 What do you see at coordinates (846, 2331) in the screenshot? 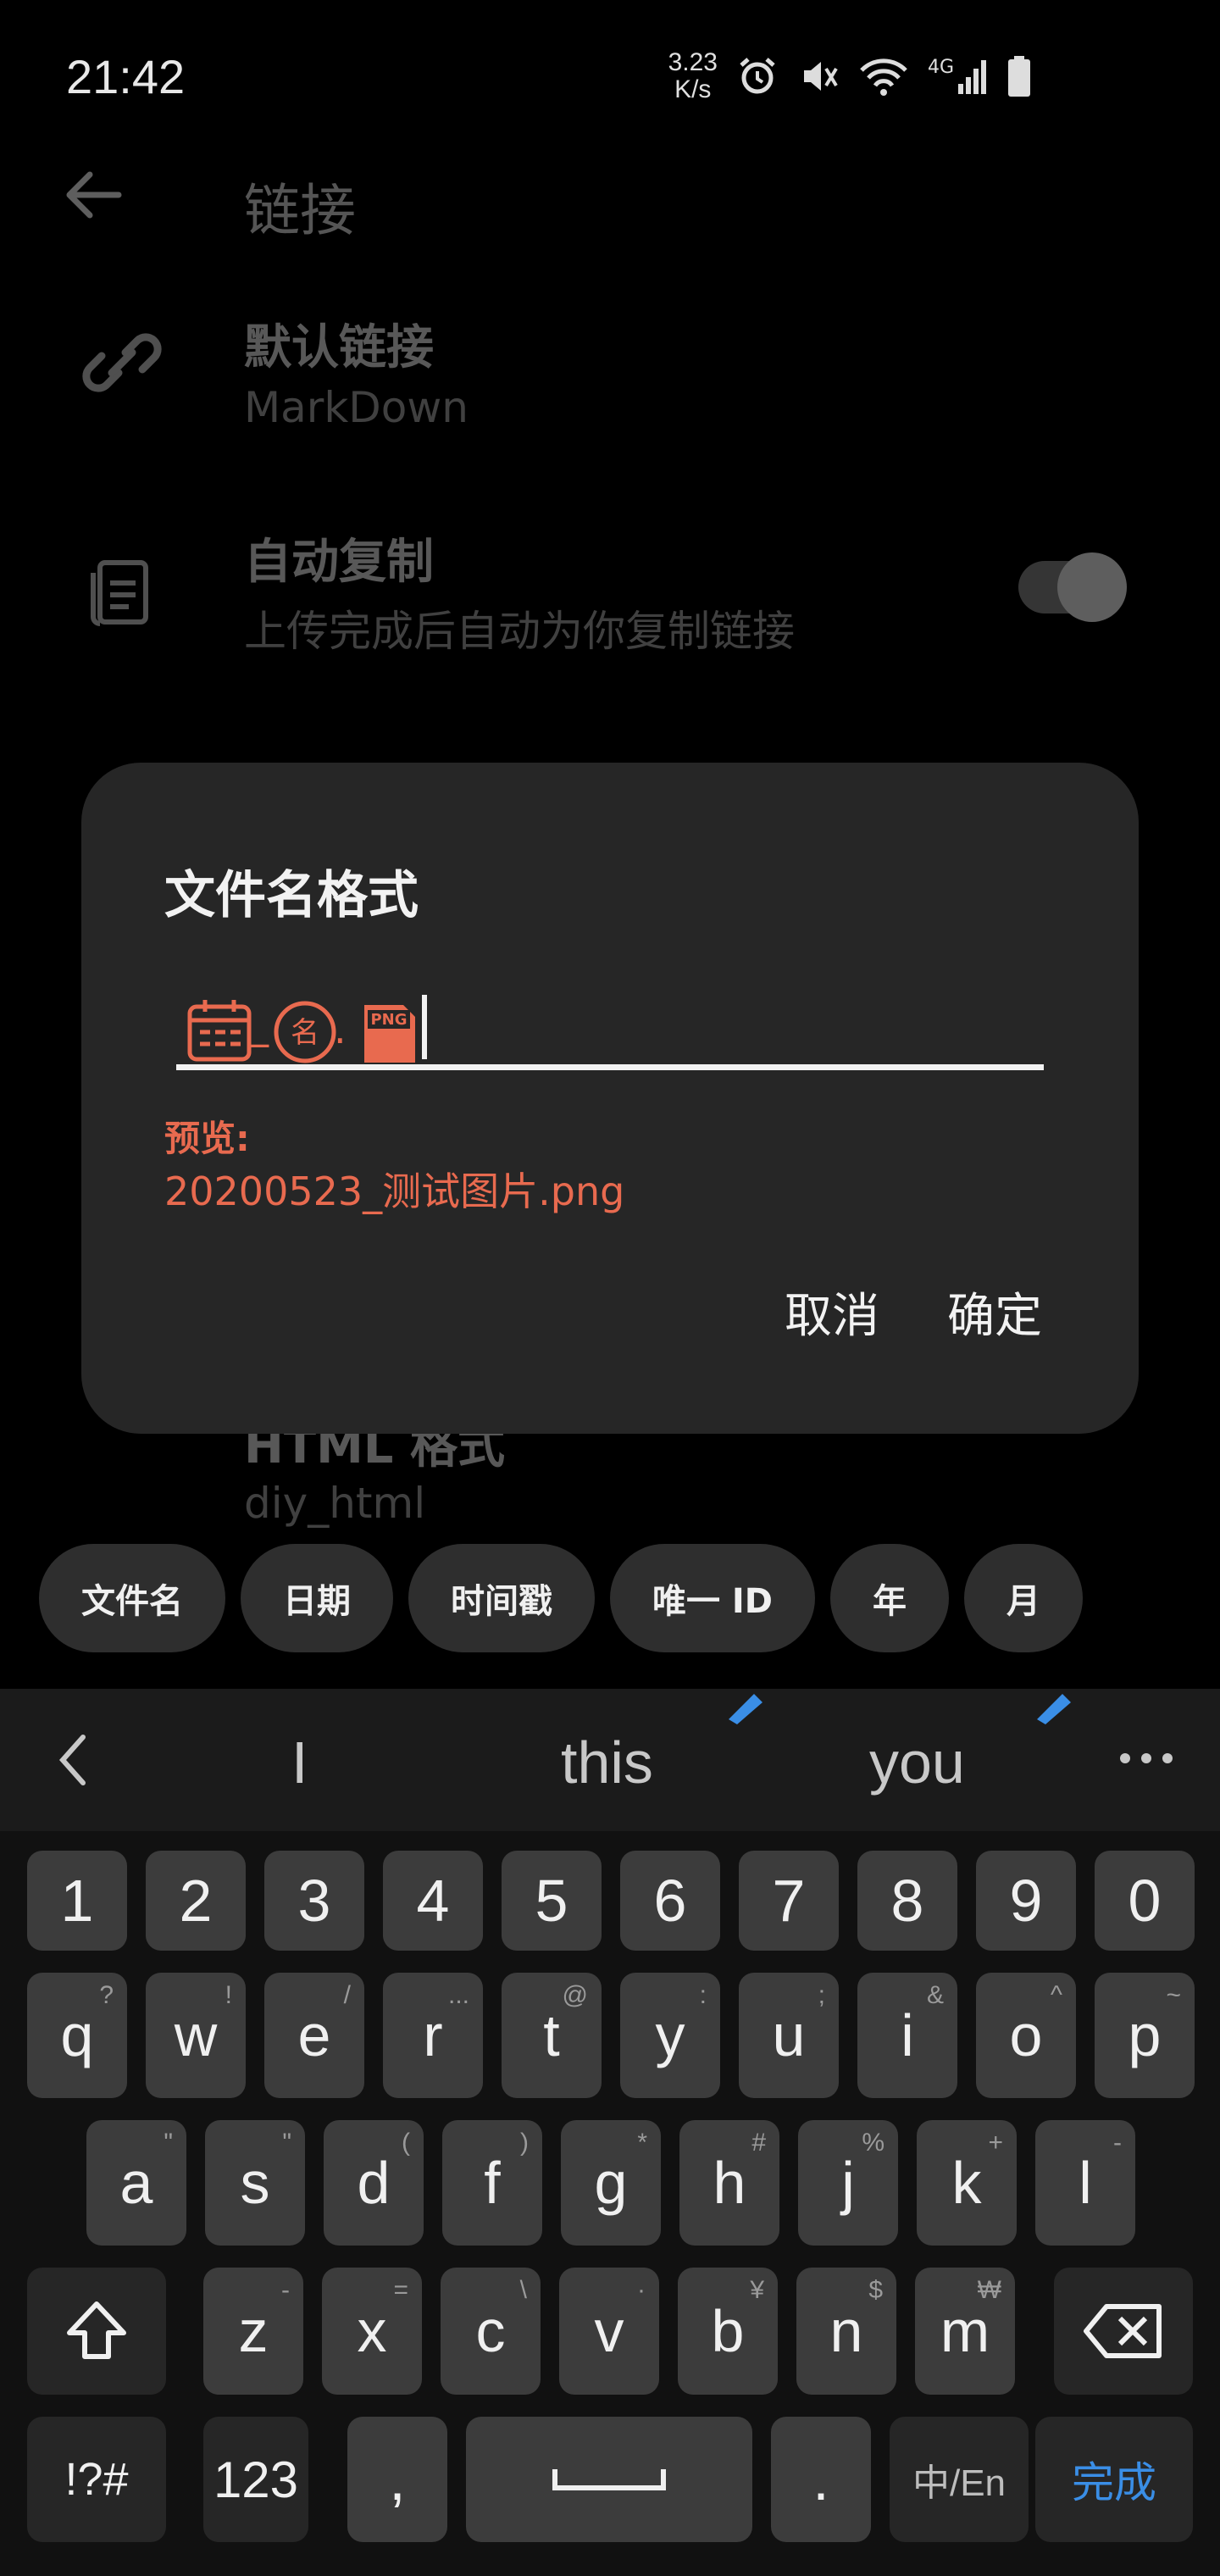
I see `key-n: n $` at bounding box center [846, 2331].